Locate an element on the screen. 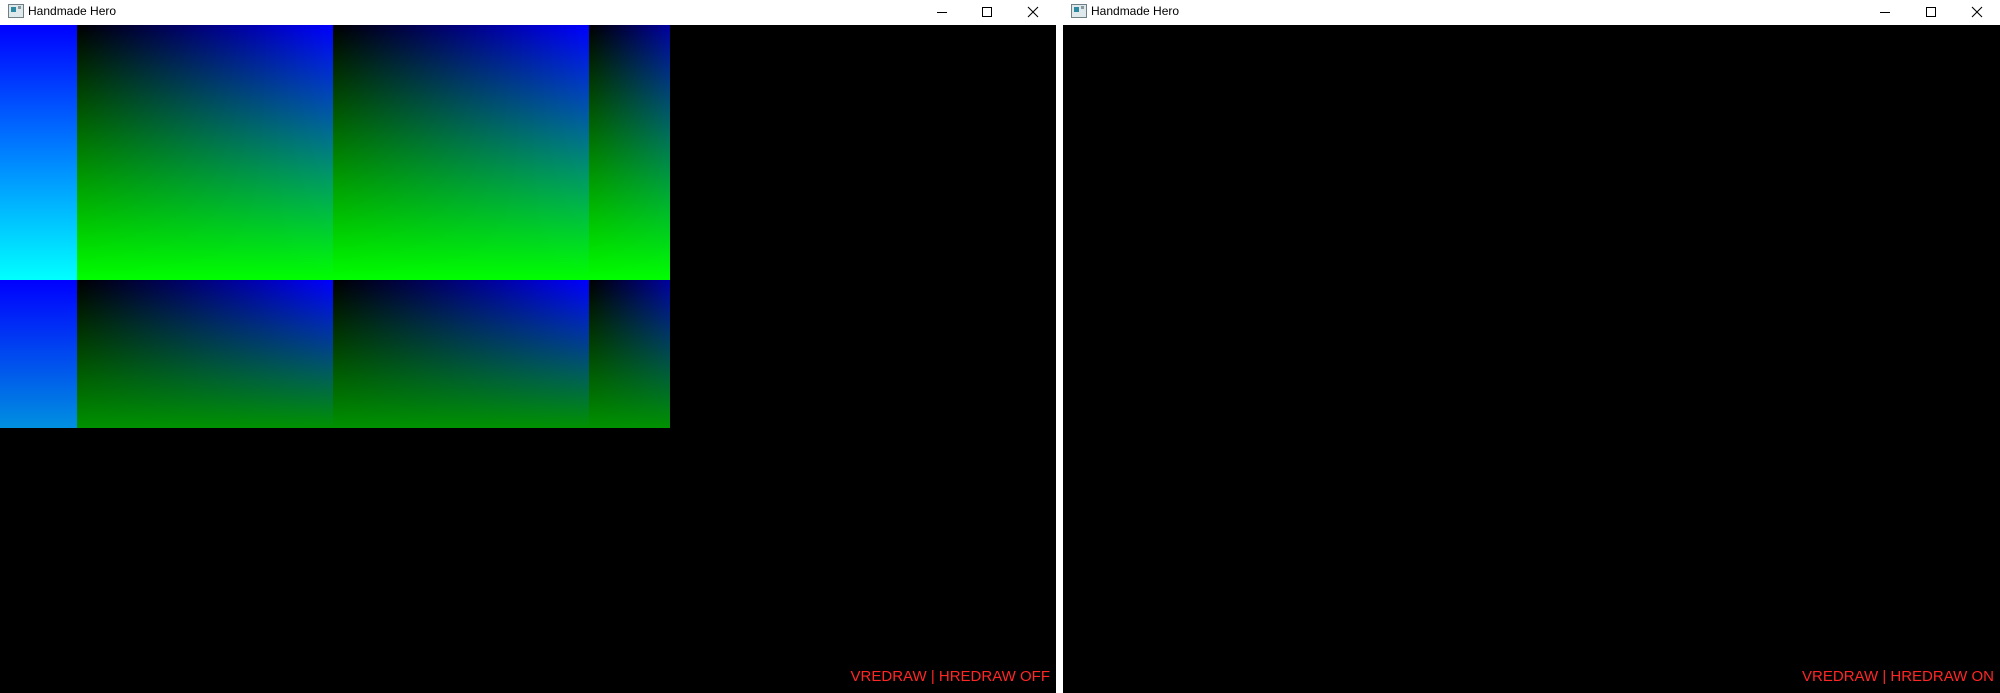 Image resolution: width=2000 pixels, height=693 pixels. window-gap is located at coordinates (1059, 346).